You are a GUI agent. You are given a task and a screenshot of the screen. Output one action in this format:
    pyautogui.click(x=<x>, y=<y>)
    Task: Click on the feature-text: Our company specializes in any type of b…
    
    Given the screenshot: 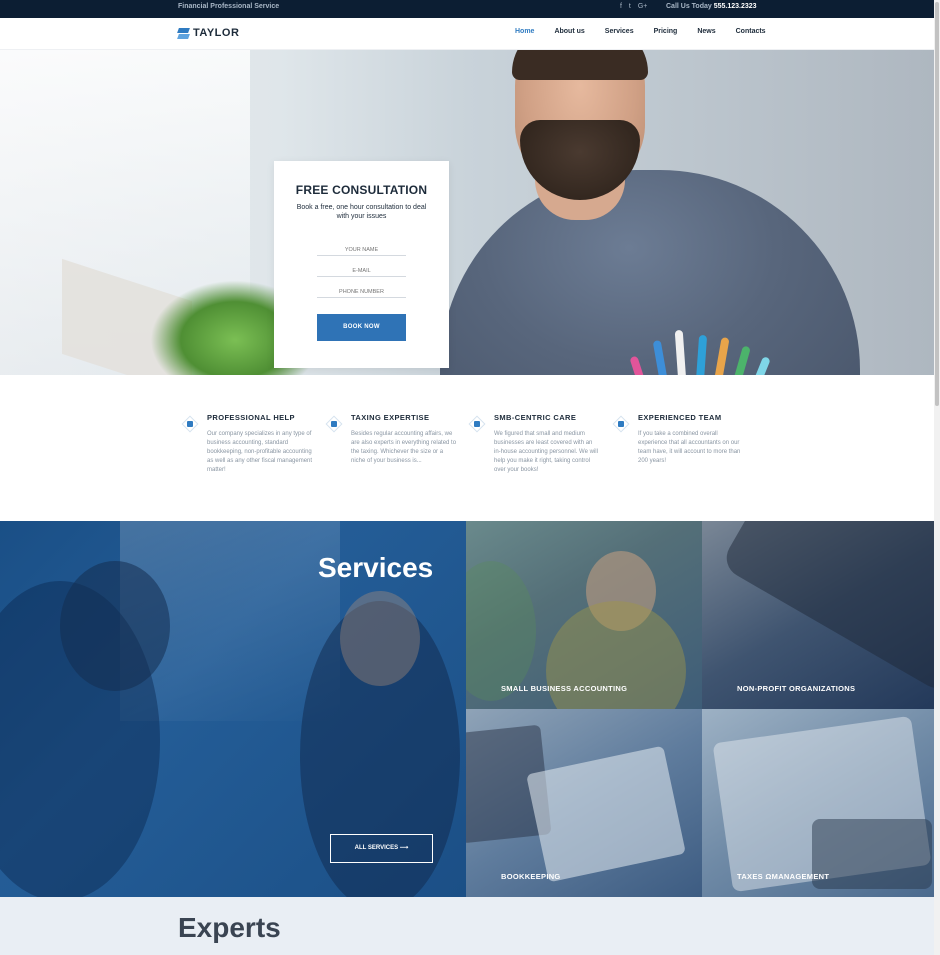 What is the action you would take?
    pyautogui.click(x=260, y=452)
    